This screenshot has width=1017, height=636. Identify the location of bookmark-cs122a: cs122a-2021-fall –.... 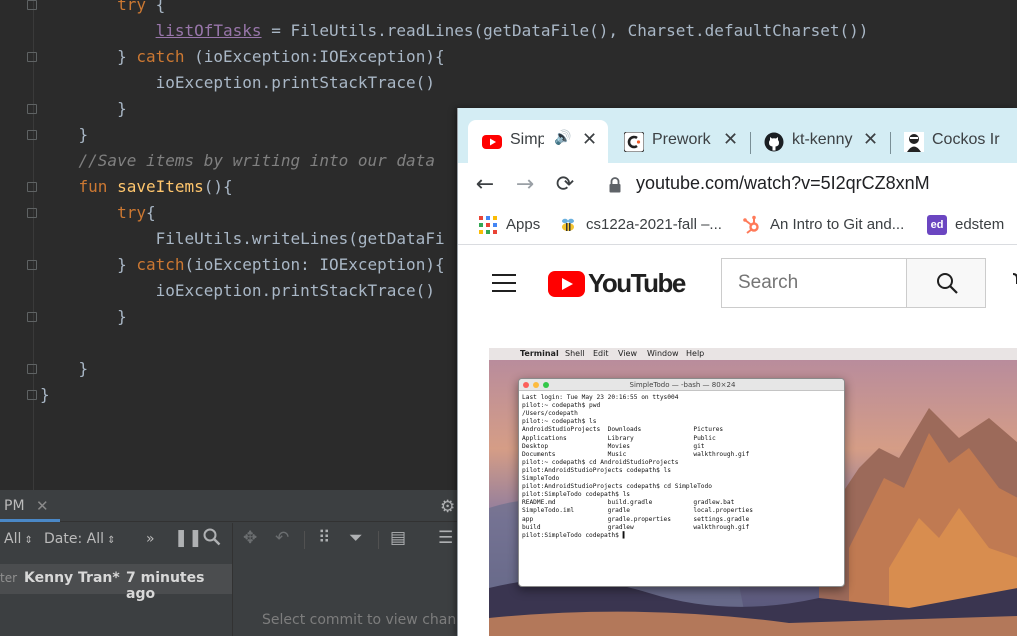
(643, 226).